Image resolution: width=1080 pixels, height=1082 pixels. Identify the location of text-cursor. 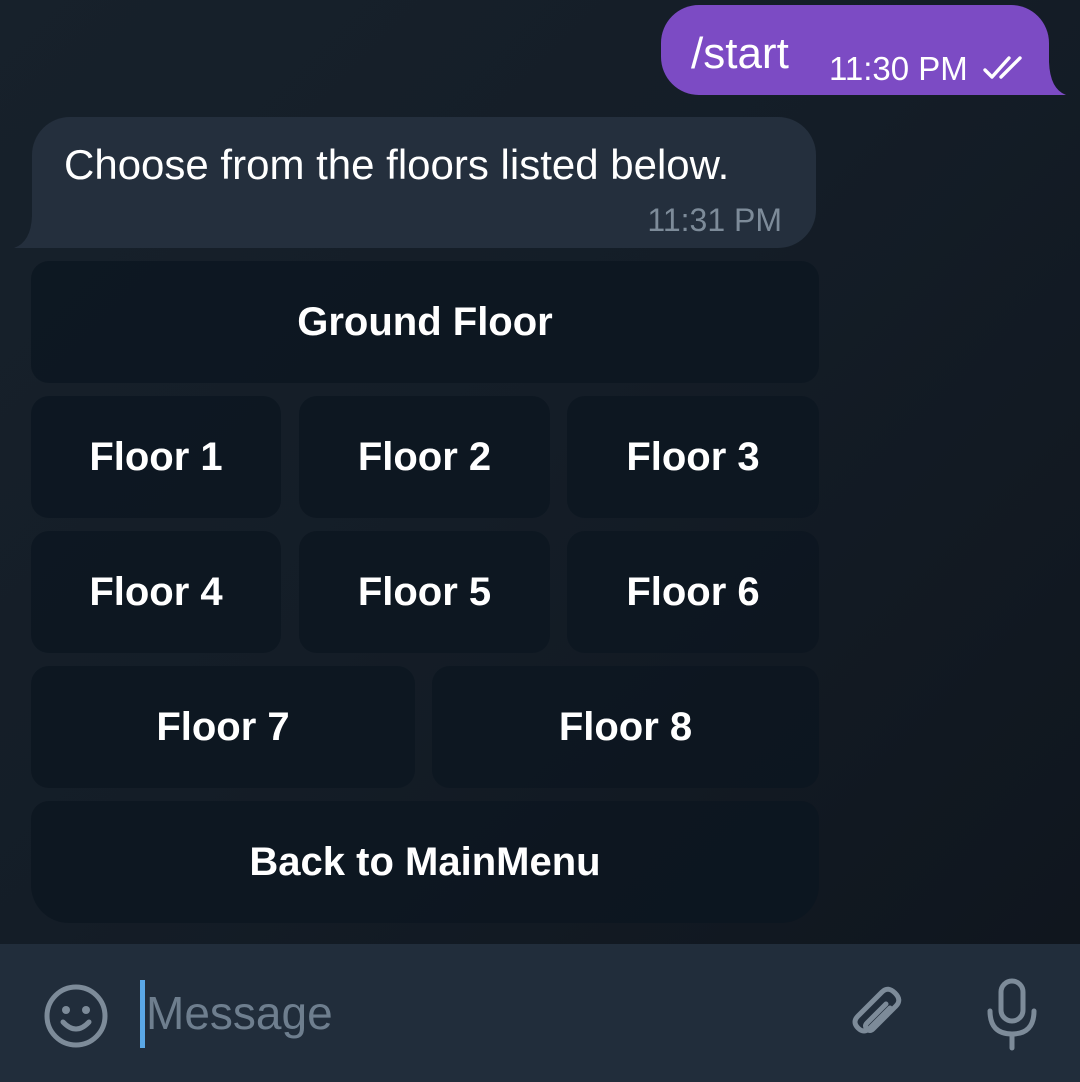
(142, 1014).